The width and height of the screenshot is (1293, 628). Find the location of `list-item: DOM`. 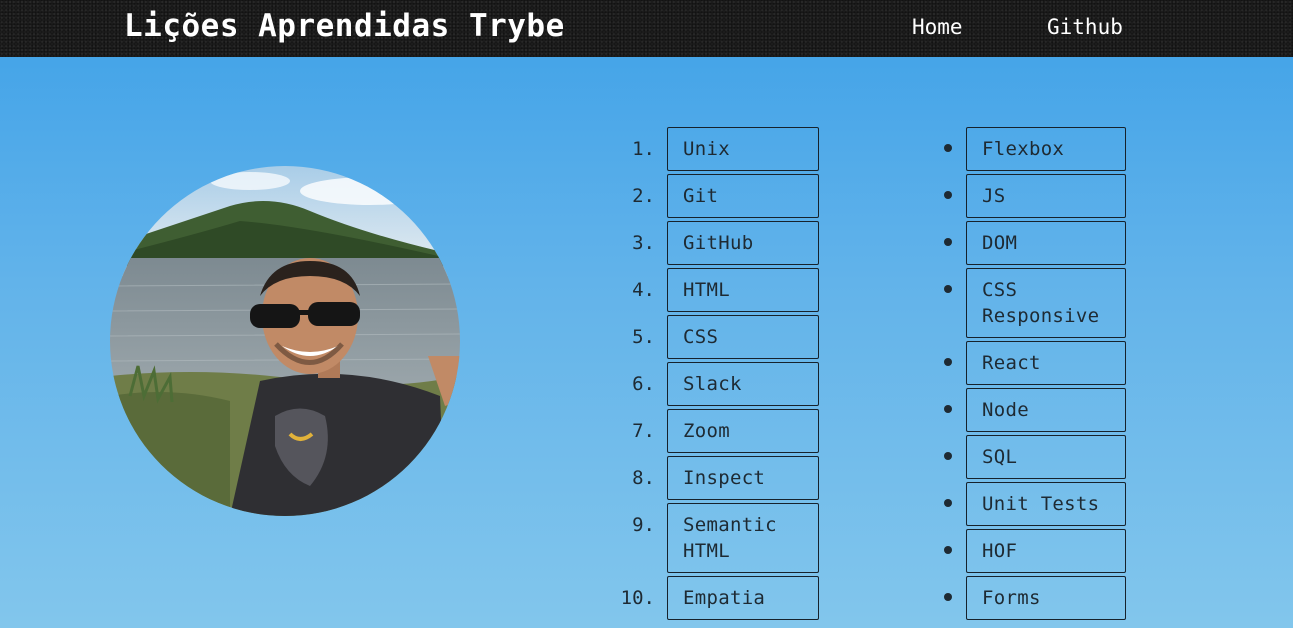

list-item: DOM is located at coordinates (1028, 243).